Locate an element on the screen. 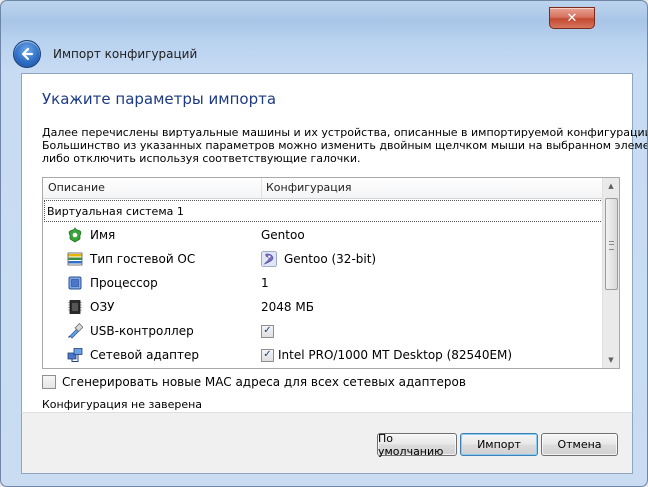 Image resolution: width=648 pixels, height=487 pixels. scroll-down-icon: ▼ is located at coordinates (611, 360).